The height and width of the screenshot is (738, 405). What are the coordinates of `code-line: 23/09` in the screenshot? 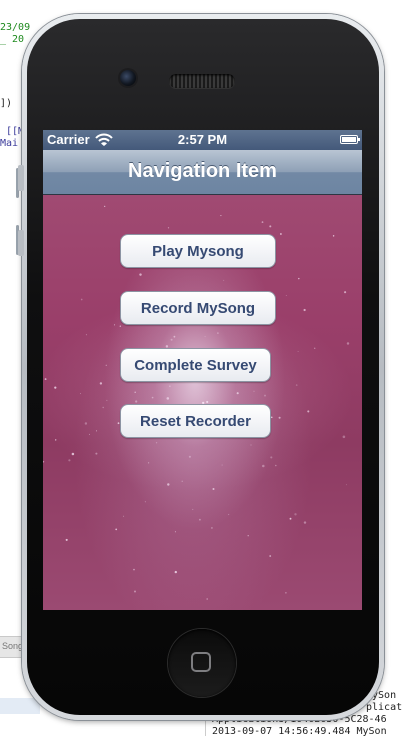 It's located at (15, 27).